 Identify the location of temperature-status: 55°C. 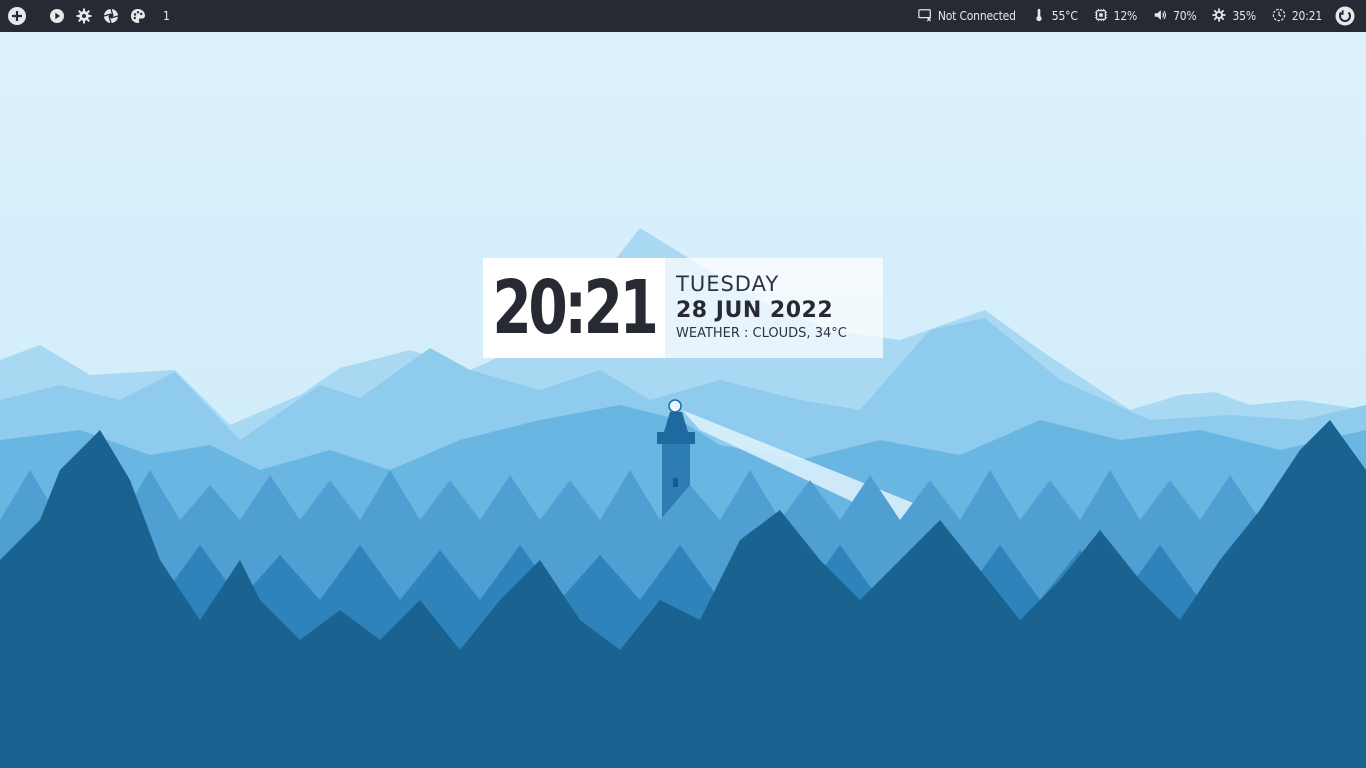
(1055, 16).